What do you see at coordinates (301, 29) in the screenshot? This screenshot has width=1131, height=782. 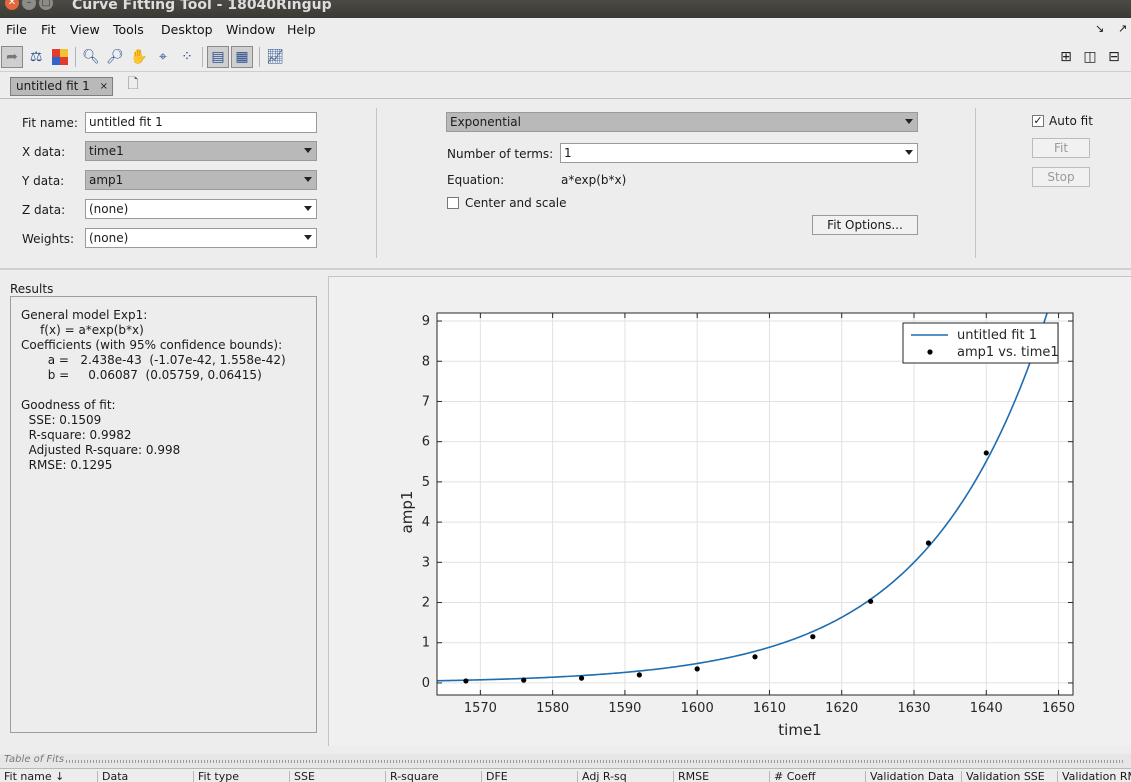 I see `menu-help: Help` at bounding box center [301, 29].